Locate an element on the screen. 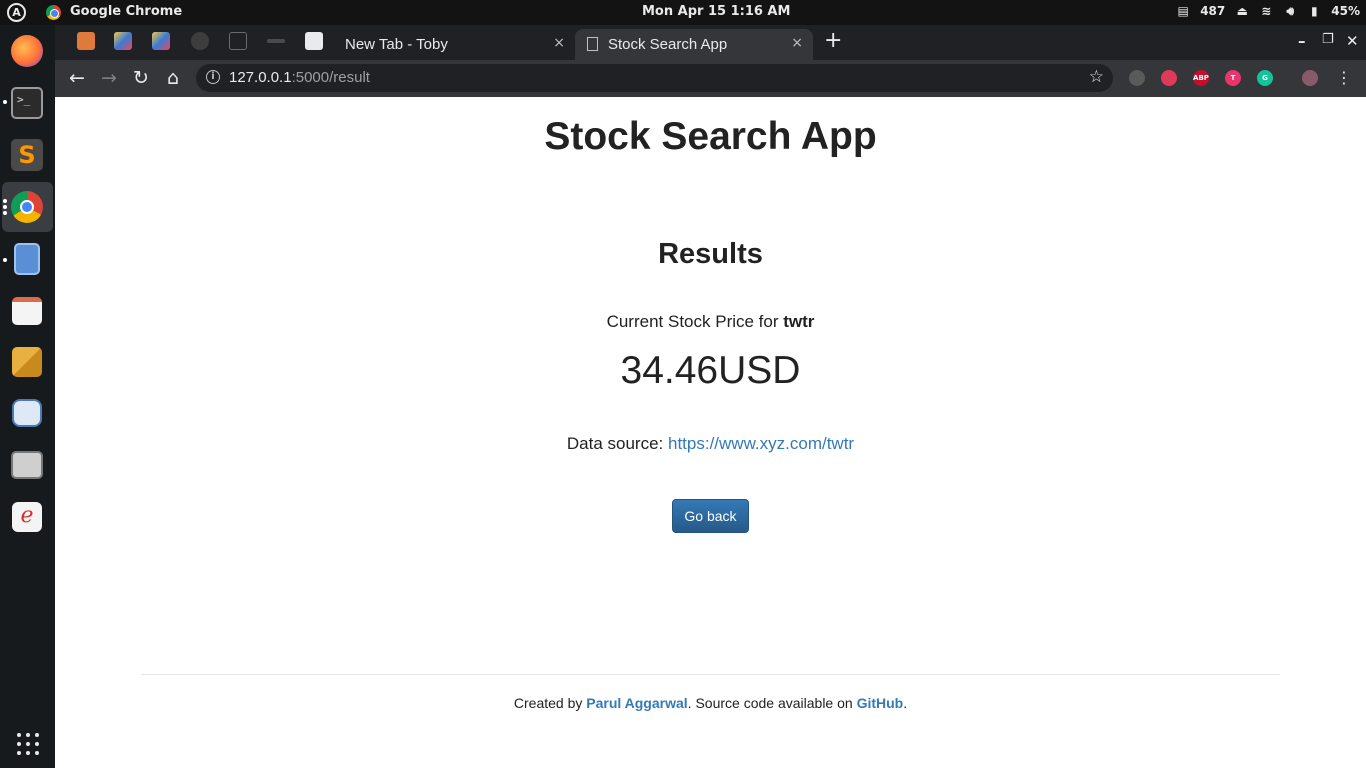  data-source-label: Data source: is located at coordinates (617, 443).